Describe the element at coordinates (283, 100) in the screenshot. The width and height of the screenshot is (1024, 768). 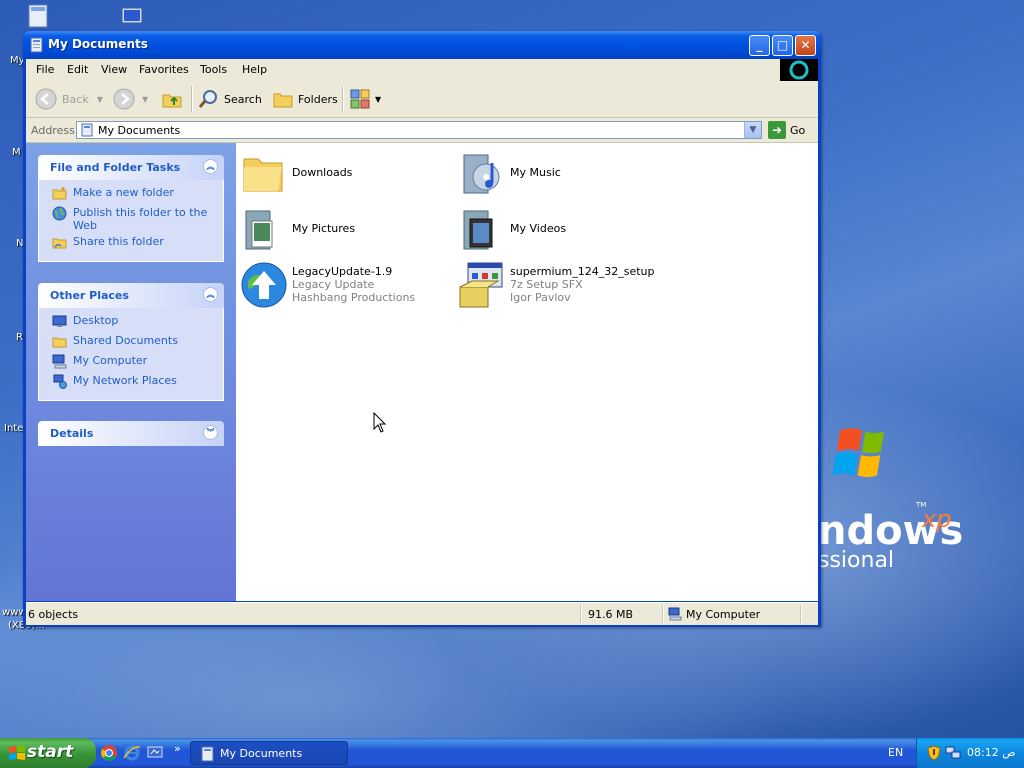
I see `folders-icon` at that location.